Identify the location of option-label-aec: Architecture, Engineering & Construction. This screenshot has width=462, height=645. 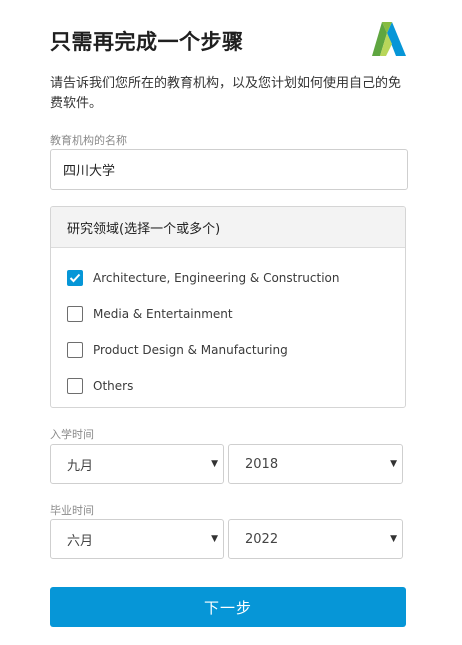
(216, 278).